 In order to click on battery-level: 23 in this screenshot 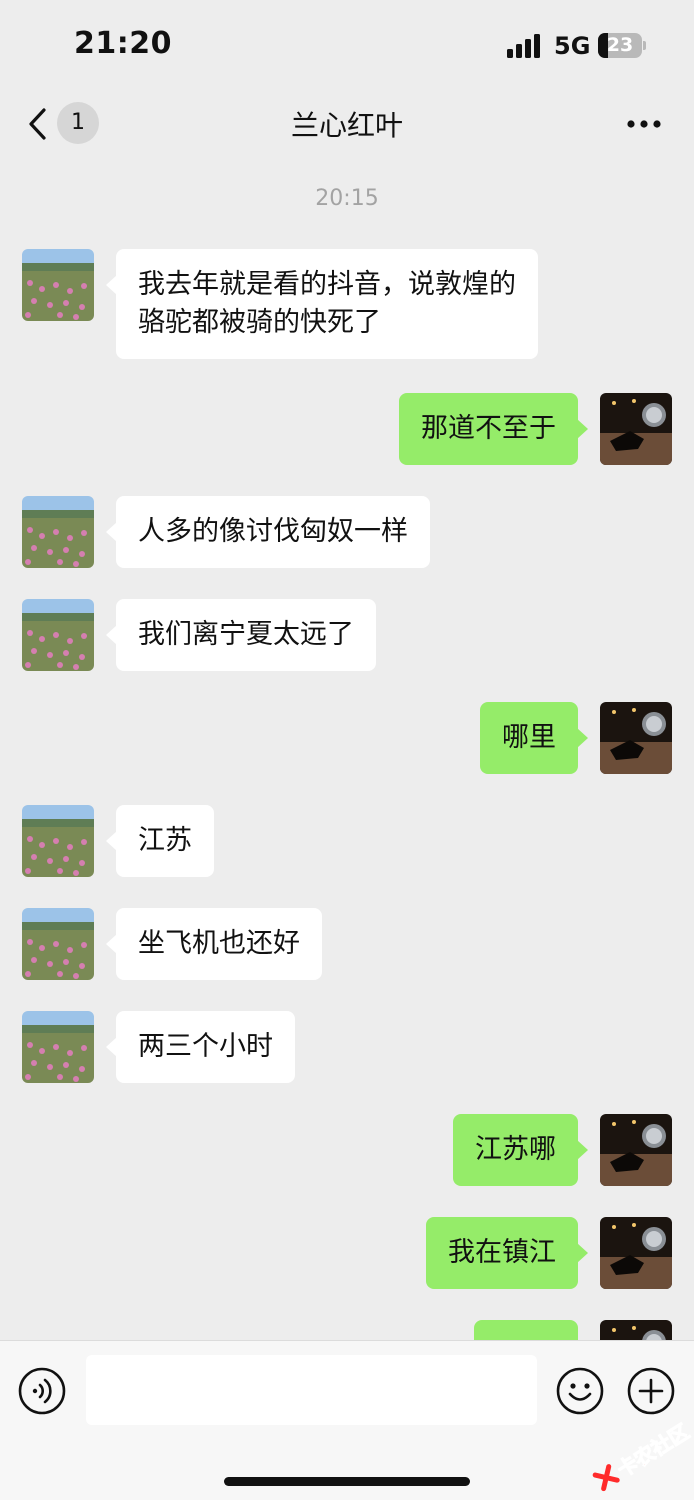, I will do `click(620, 45)`.